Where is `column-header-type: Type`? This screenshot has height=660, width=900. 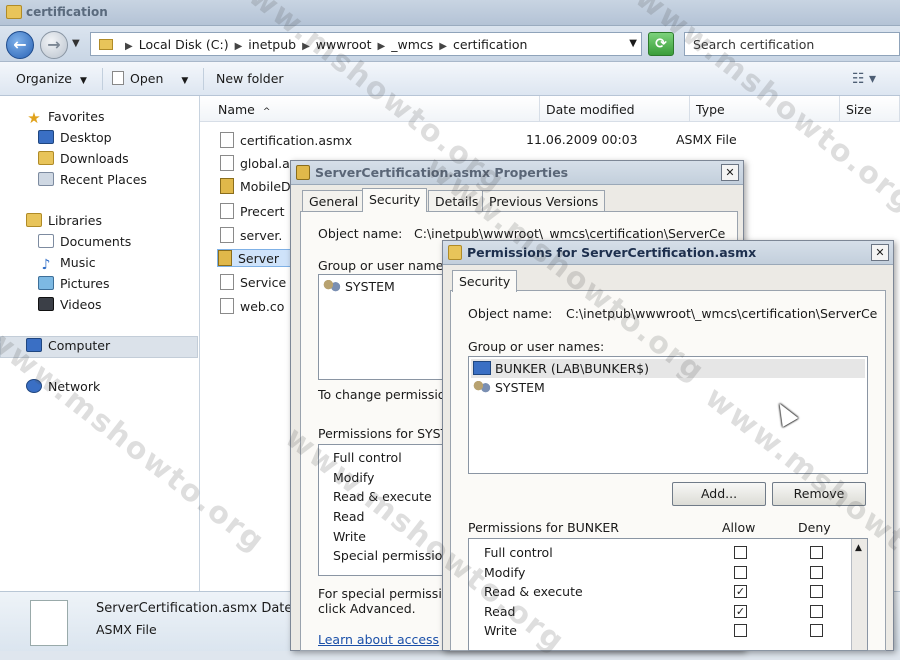
column-header-type: Type is located at coordinates (765, 109).